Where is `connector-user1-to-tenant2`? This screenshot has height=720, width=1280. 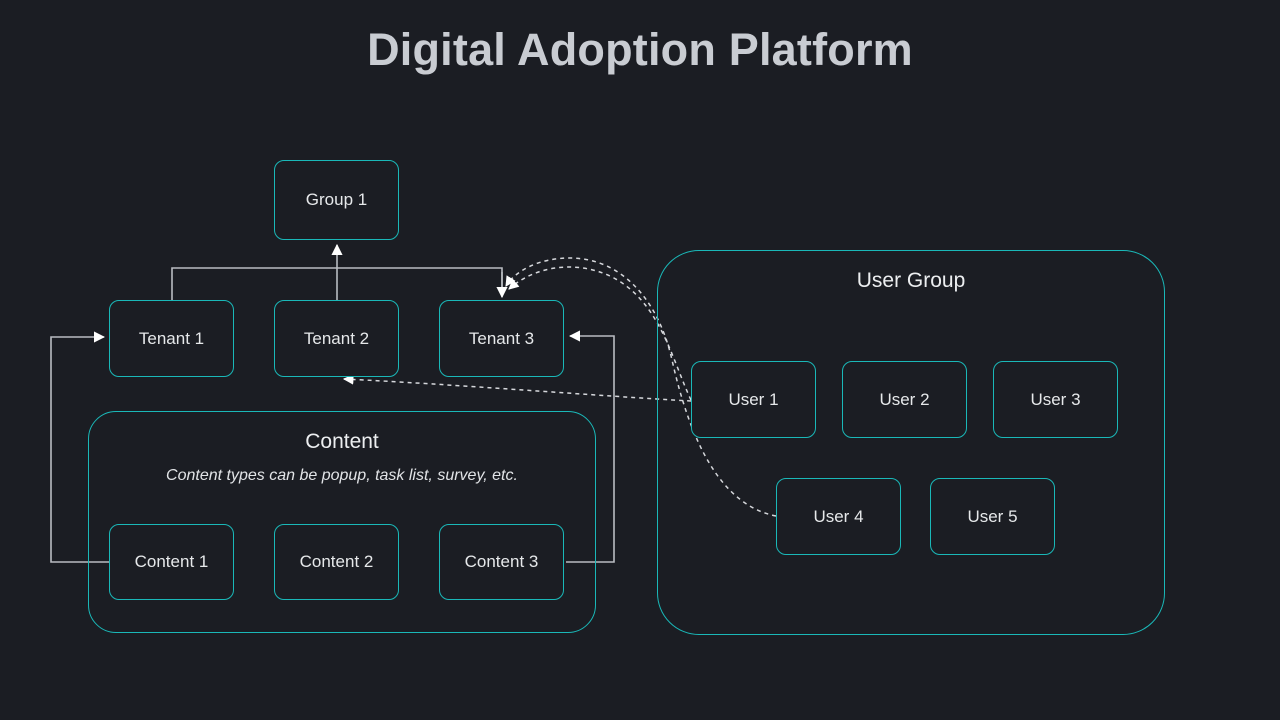
connector-user1-to-tenant2 is located at coordinates (517, 388).